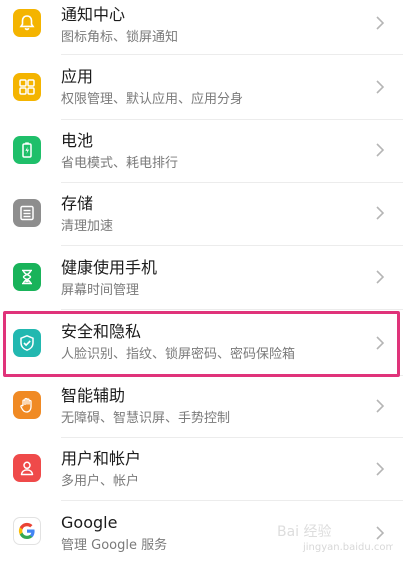 This screenshot has width=403, height=562. Describe the element at coordinates (334, 537) in the screenshot. I see `baidu-jingyan-watermark: Bai 经验 jingyan.baidu.com` at that location.